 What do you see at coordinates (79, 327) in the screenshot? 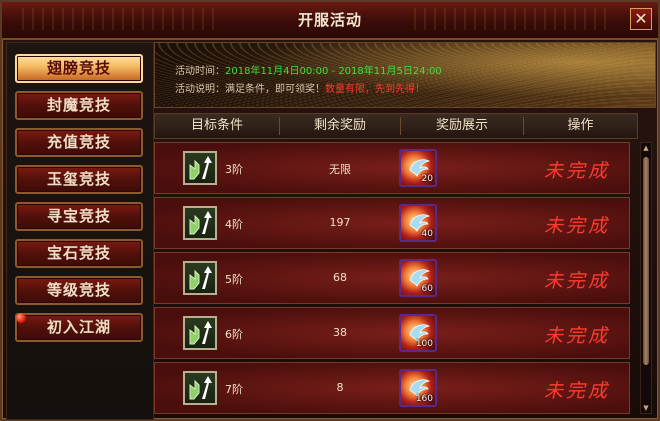
I see `sidebar-item-newcomer: 初入江湖` at bounding box center [79, 327].